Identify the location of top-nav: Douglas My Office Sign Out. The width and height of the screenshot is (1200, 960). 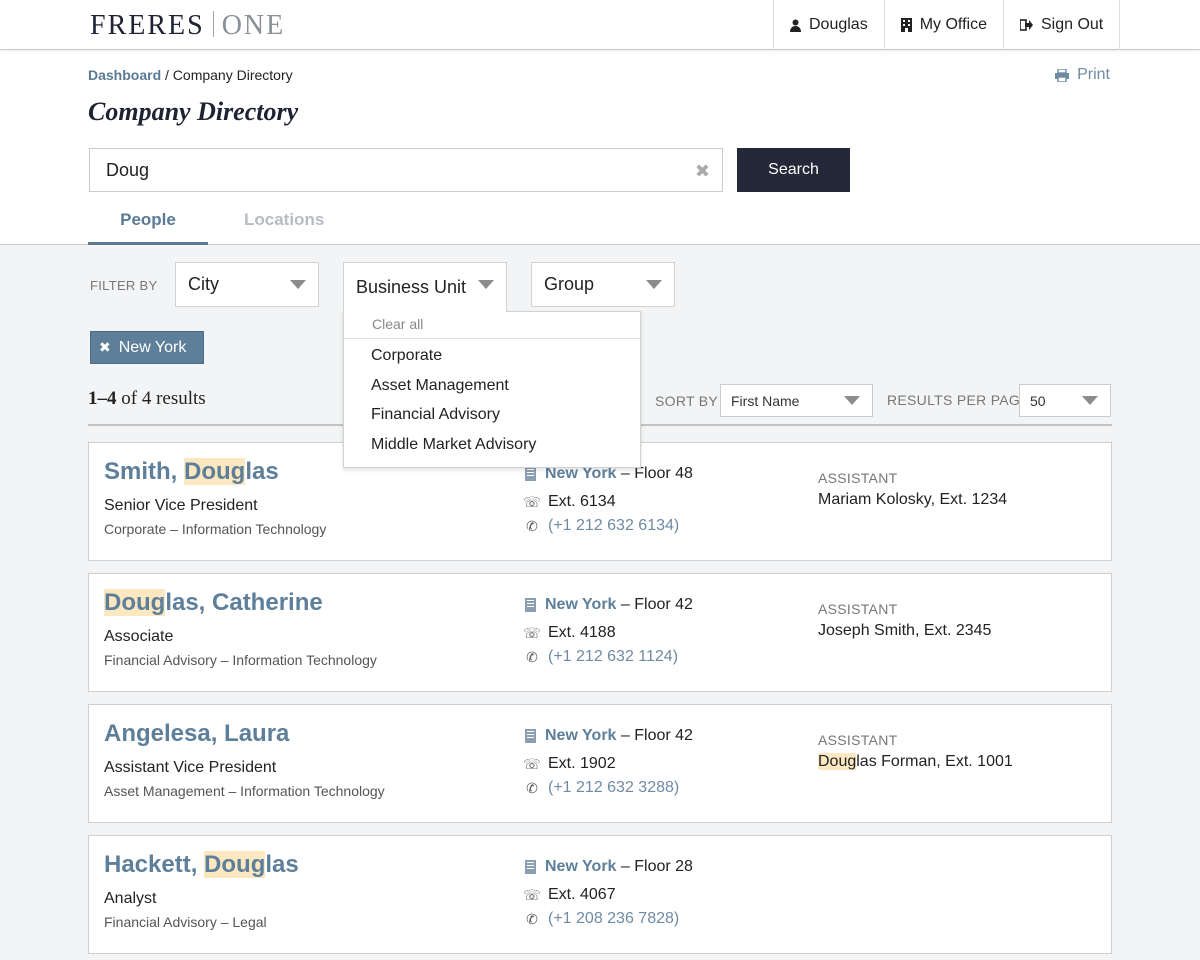
(947, 25).